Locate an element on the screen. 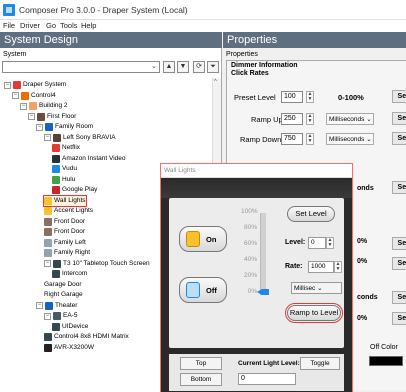 The height and width of the screenshot is (392, 406). tree-item: Google Play is located at coordinates (74, 190).